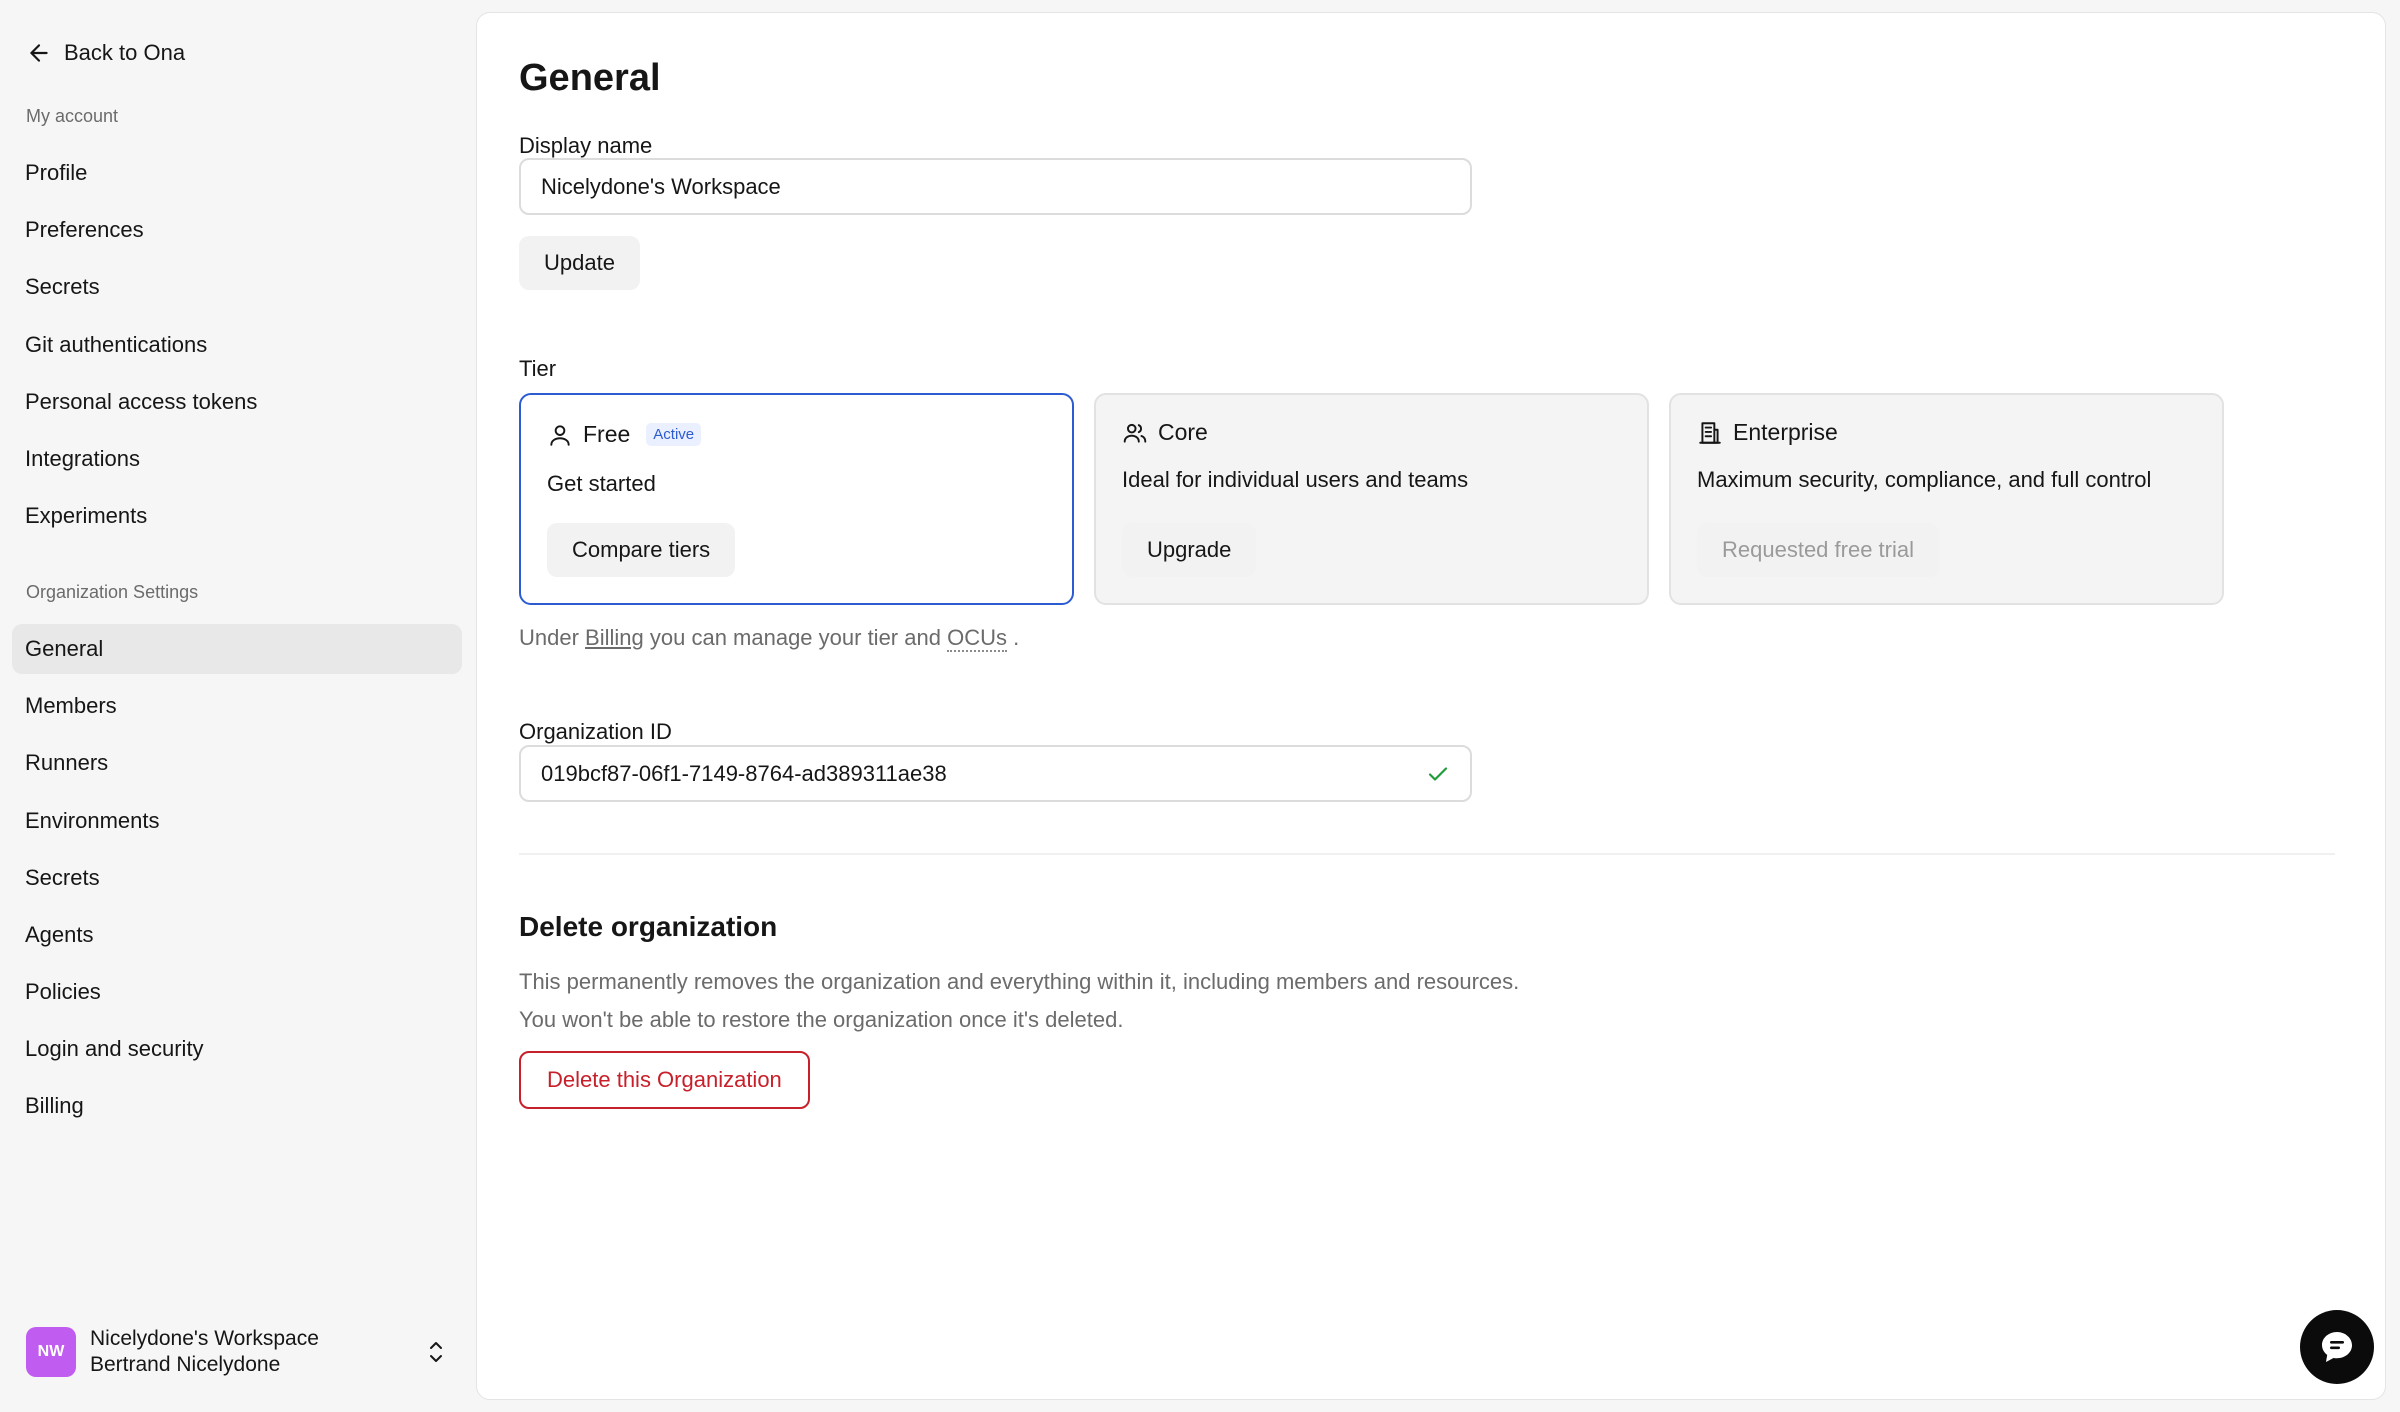  I want to click on sidebar-item-secrets: Secrets, so click(237, 287).